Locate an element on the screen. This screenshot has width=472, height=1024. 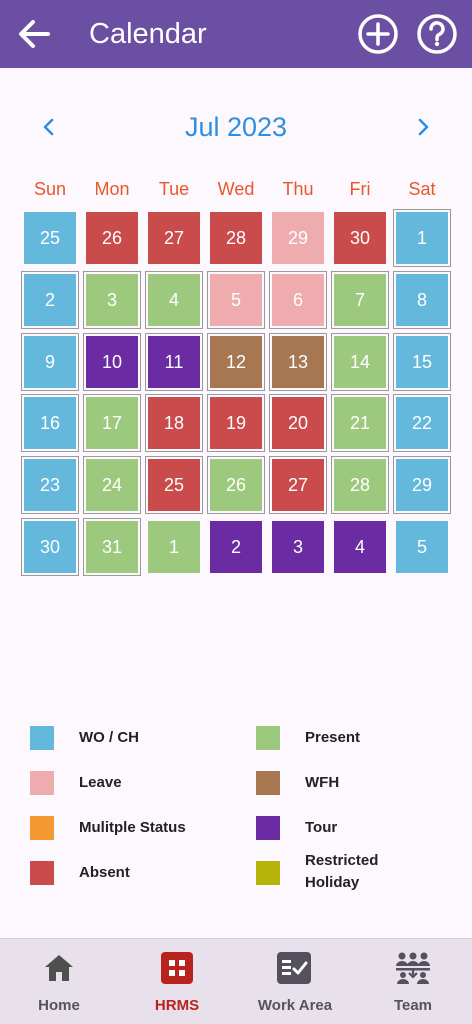
calendar-day: 22 is located at coordinates (422, 423).